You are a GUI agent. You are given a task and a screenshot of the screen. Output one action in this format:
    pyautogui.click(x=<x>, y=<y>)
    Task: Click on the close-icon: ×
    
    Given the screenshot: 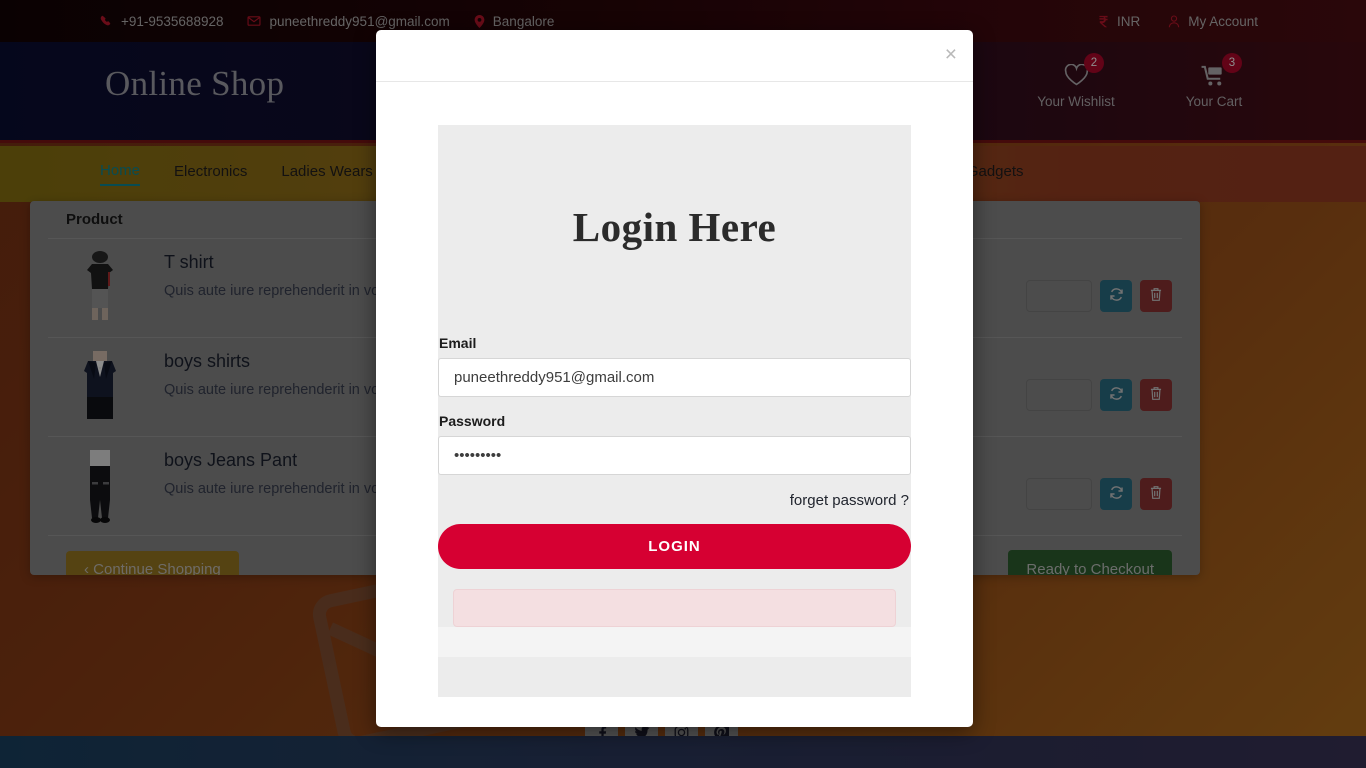 What is the action you would take?
    pyautogui.click(x=951, y=54)
    